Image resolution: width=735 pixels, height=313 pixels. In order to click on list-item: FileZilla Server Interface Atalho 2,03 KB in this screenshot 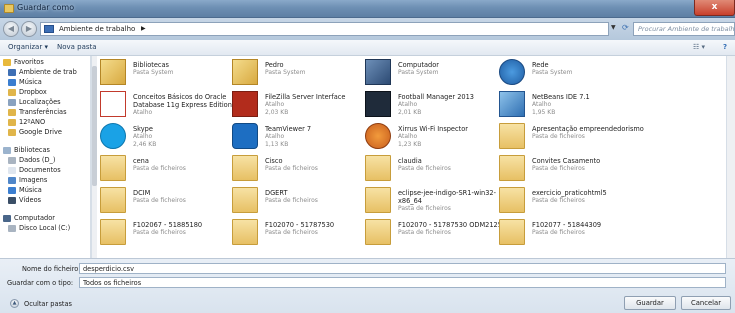, I will do `click(307, 106)`.